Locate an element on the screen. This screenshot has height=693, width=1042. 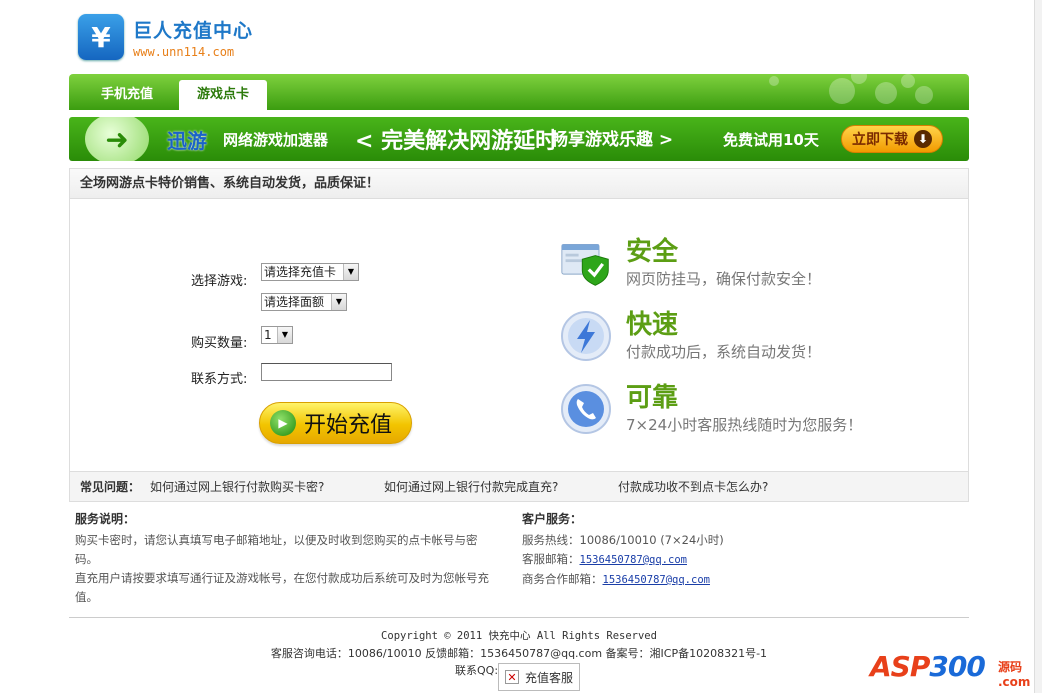
watermark-logo: ASP300 is located at coordinates (928, 666).